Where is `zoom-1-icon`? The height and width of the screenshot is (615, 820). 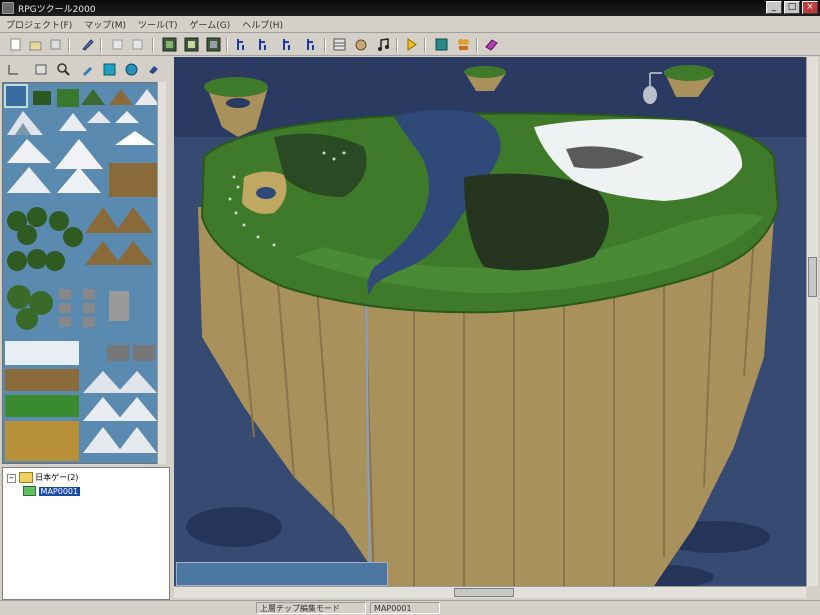 zoom-1-icon is located at coordinates (241, 44).